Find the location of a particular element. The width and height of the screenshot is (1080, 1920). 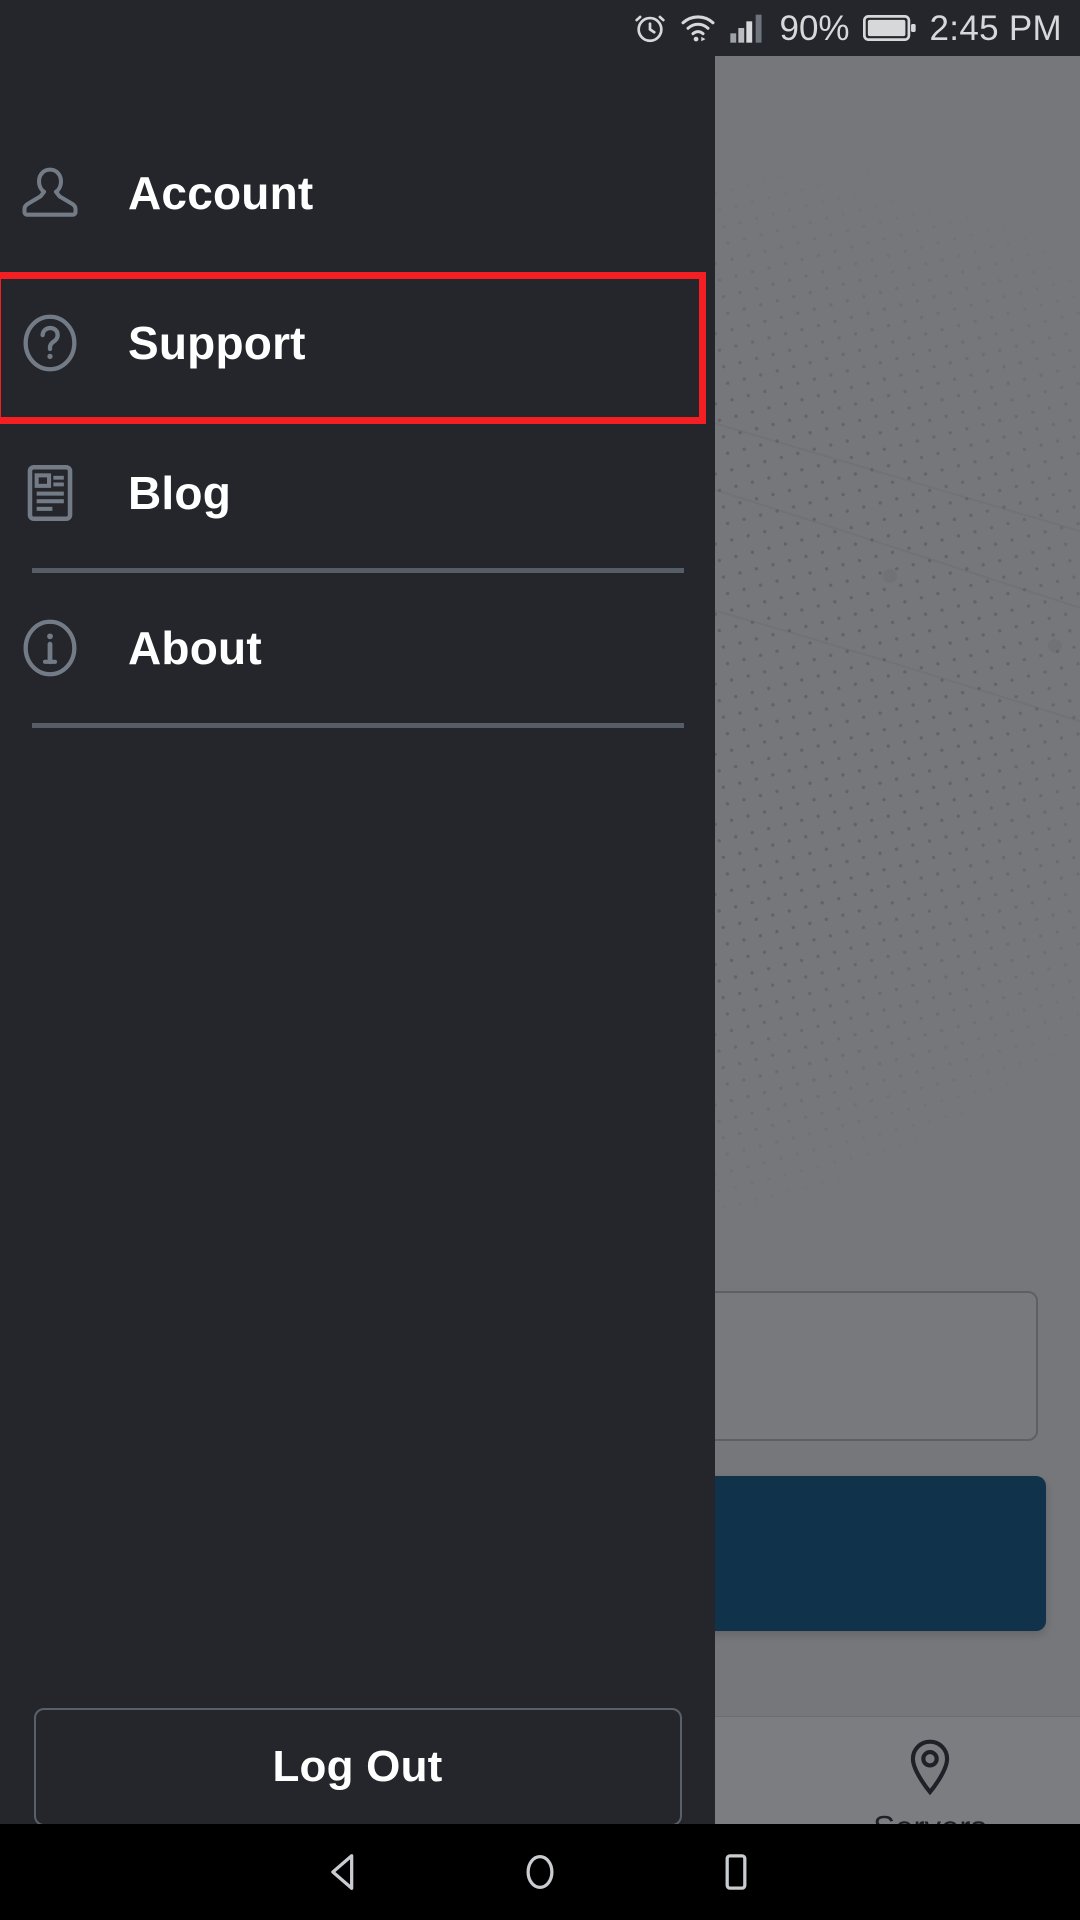

android-navigation-bar is located at coordinates (540, 1872).